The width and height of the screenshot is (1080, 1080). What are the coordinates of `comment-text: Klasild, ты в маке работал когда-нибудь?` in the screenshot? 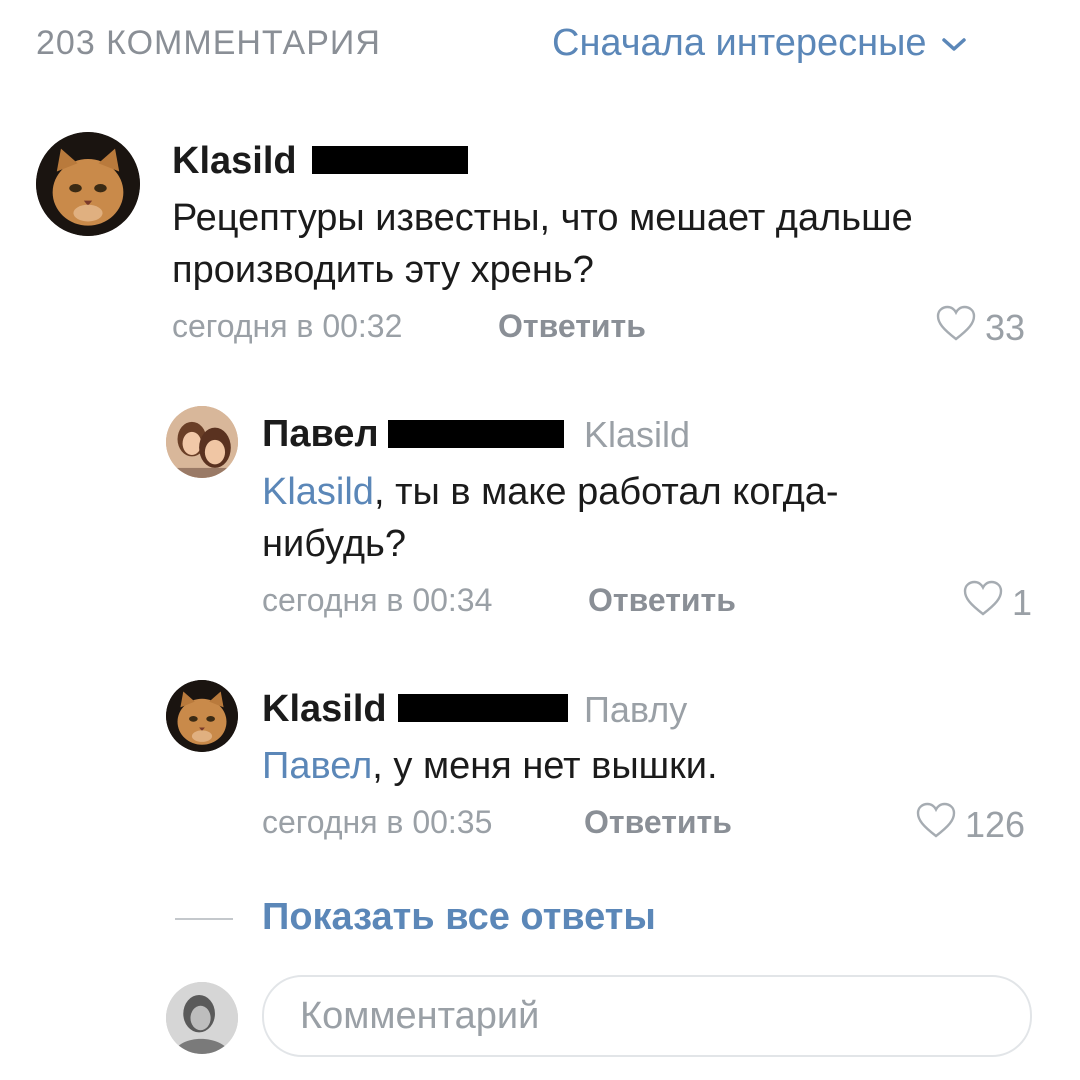 It's located at (582, 518).